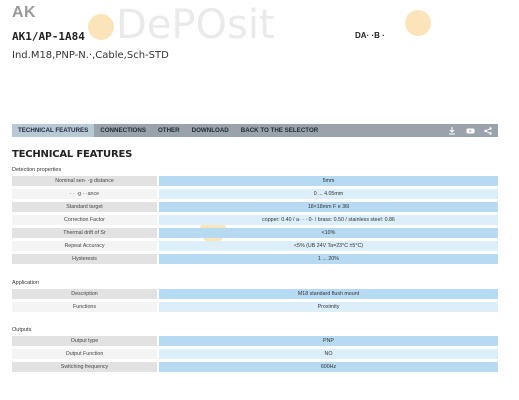 Image resolution: width=519 pixels, height=400 pixels. I want to click on table-row: Output Function NO, so click(255, 354).